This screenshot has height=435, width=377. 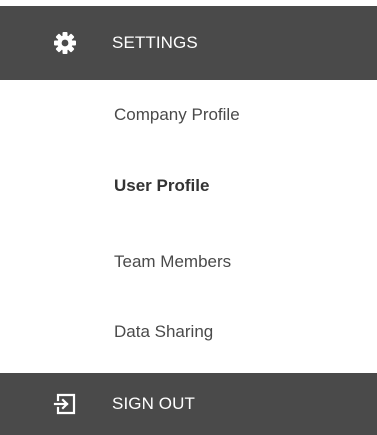 What do you see at coordinates (177, 115) in the screenshot?
I see `menu-item-company-profile: Company Profile` at bounding box center [177, 115].